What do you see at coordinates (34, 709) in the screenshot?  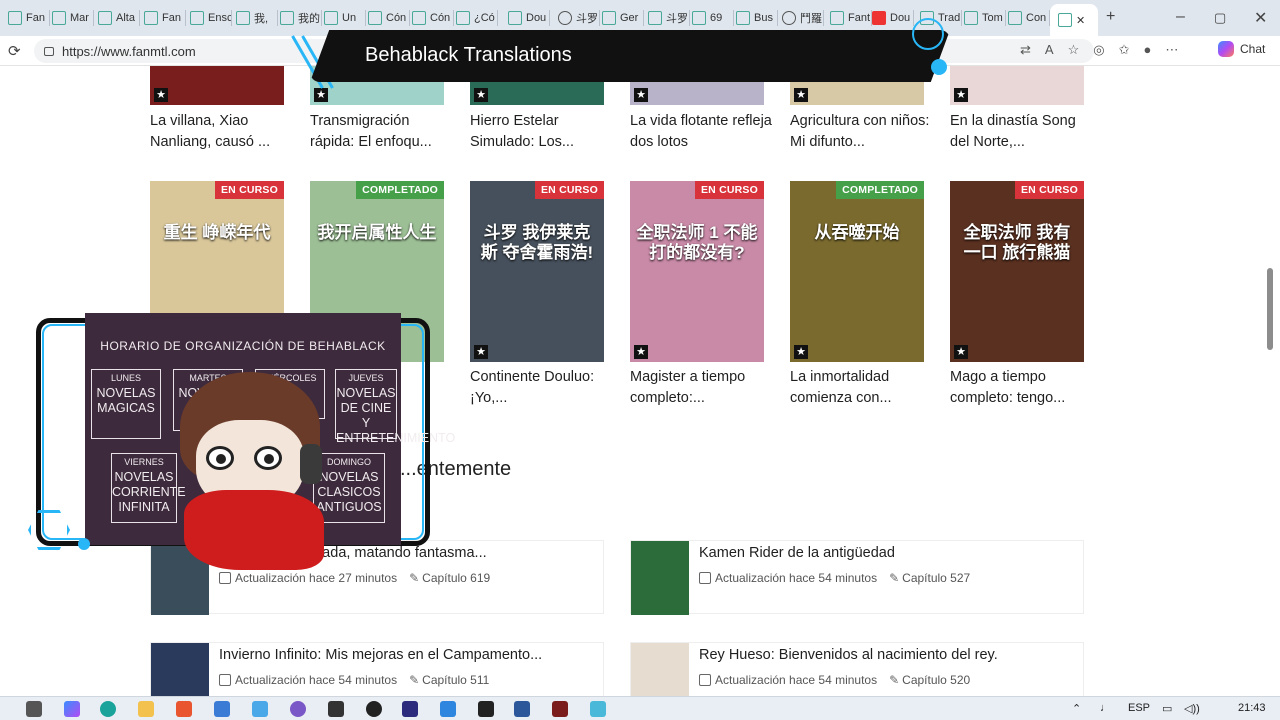 I see `start-icon` at bounding box center [34, 709].